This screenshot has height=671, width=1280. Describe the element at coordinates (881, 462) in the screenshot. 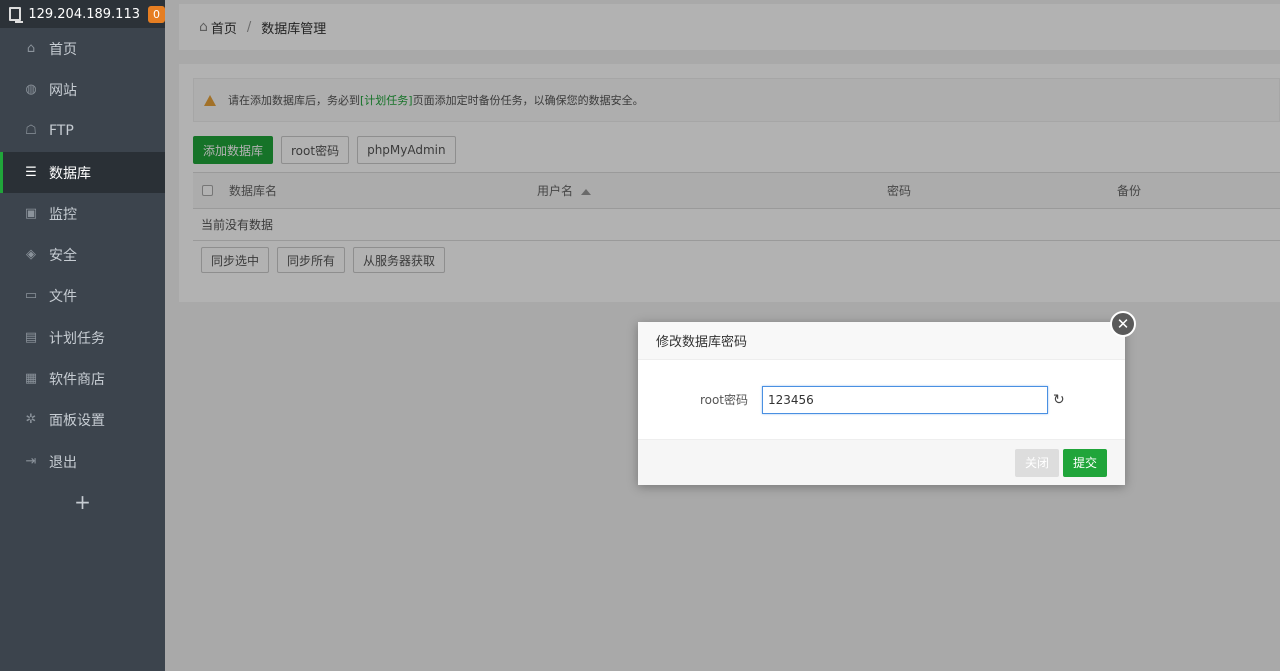

I see `dialog-footer: 关闭 提交` at that location.